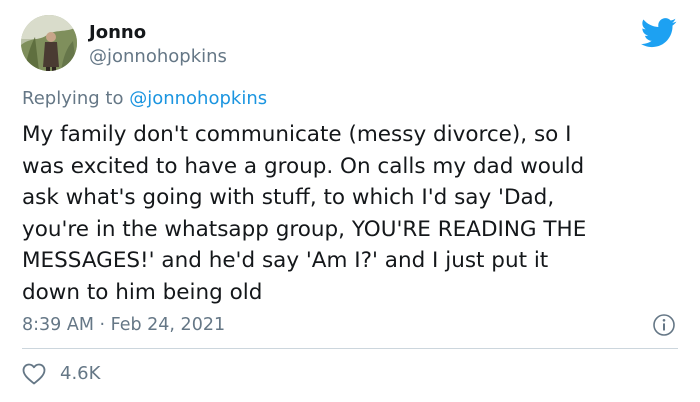  I want to click on divider, so click(350, 348).